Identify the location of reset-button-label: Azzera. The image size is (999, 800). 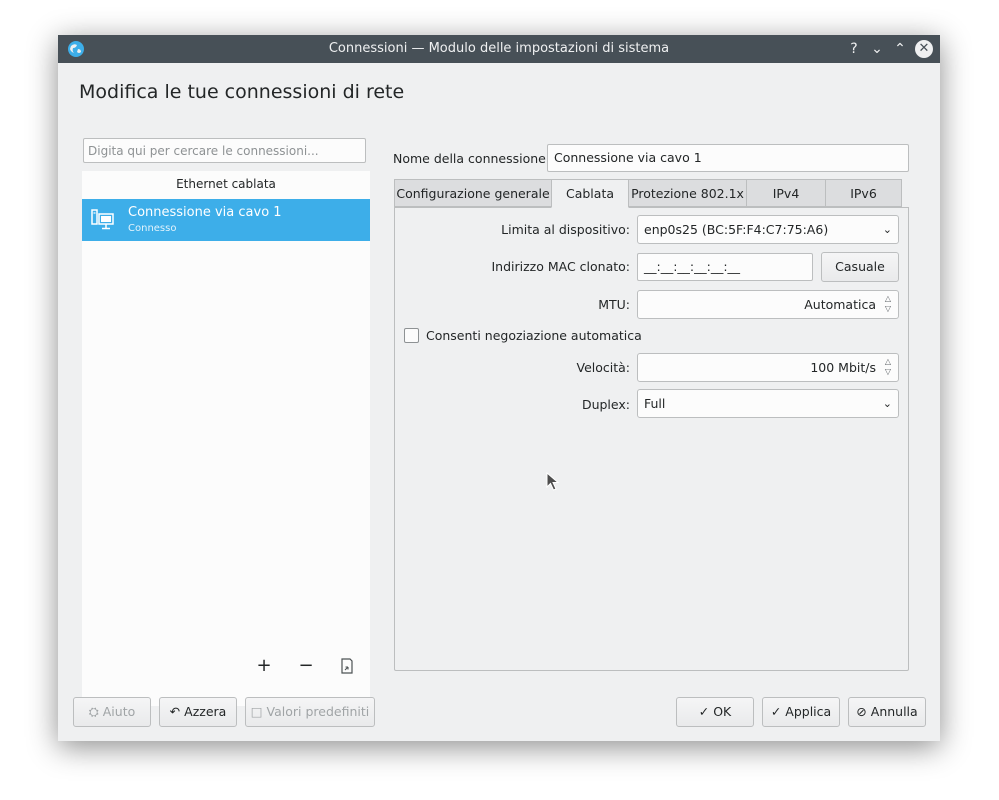
(205, 711).